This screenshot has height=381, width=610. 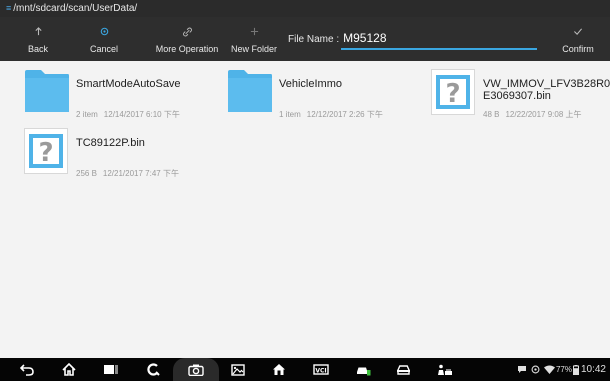 What do you see at coordinates (128, 84) in the screenshot?
I see `file-name: SmartModeAutoSave` at bounding box center [128, 84].